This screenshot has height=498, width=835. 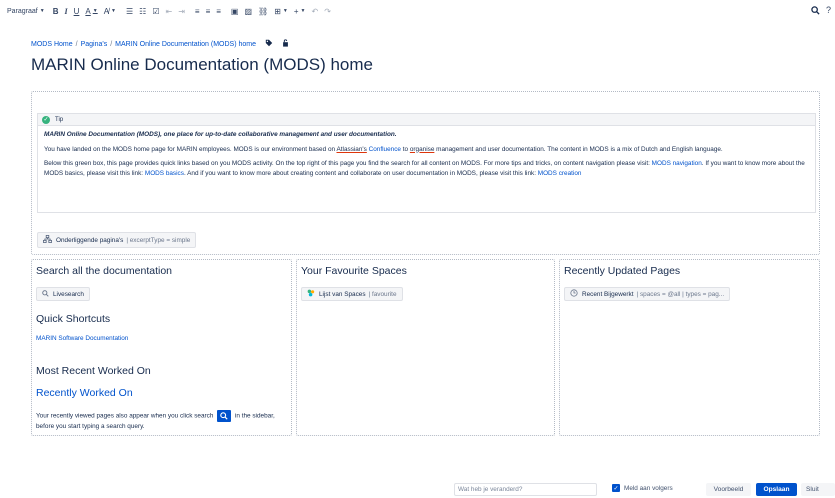 I want to click on search-button-icon, so click(x=224, y=416).